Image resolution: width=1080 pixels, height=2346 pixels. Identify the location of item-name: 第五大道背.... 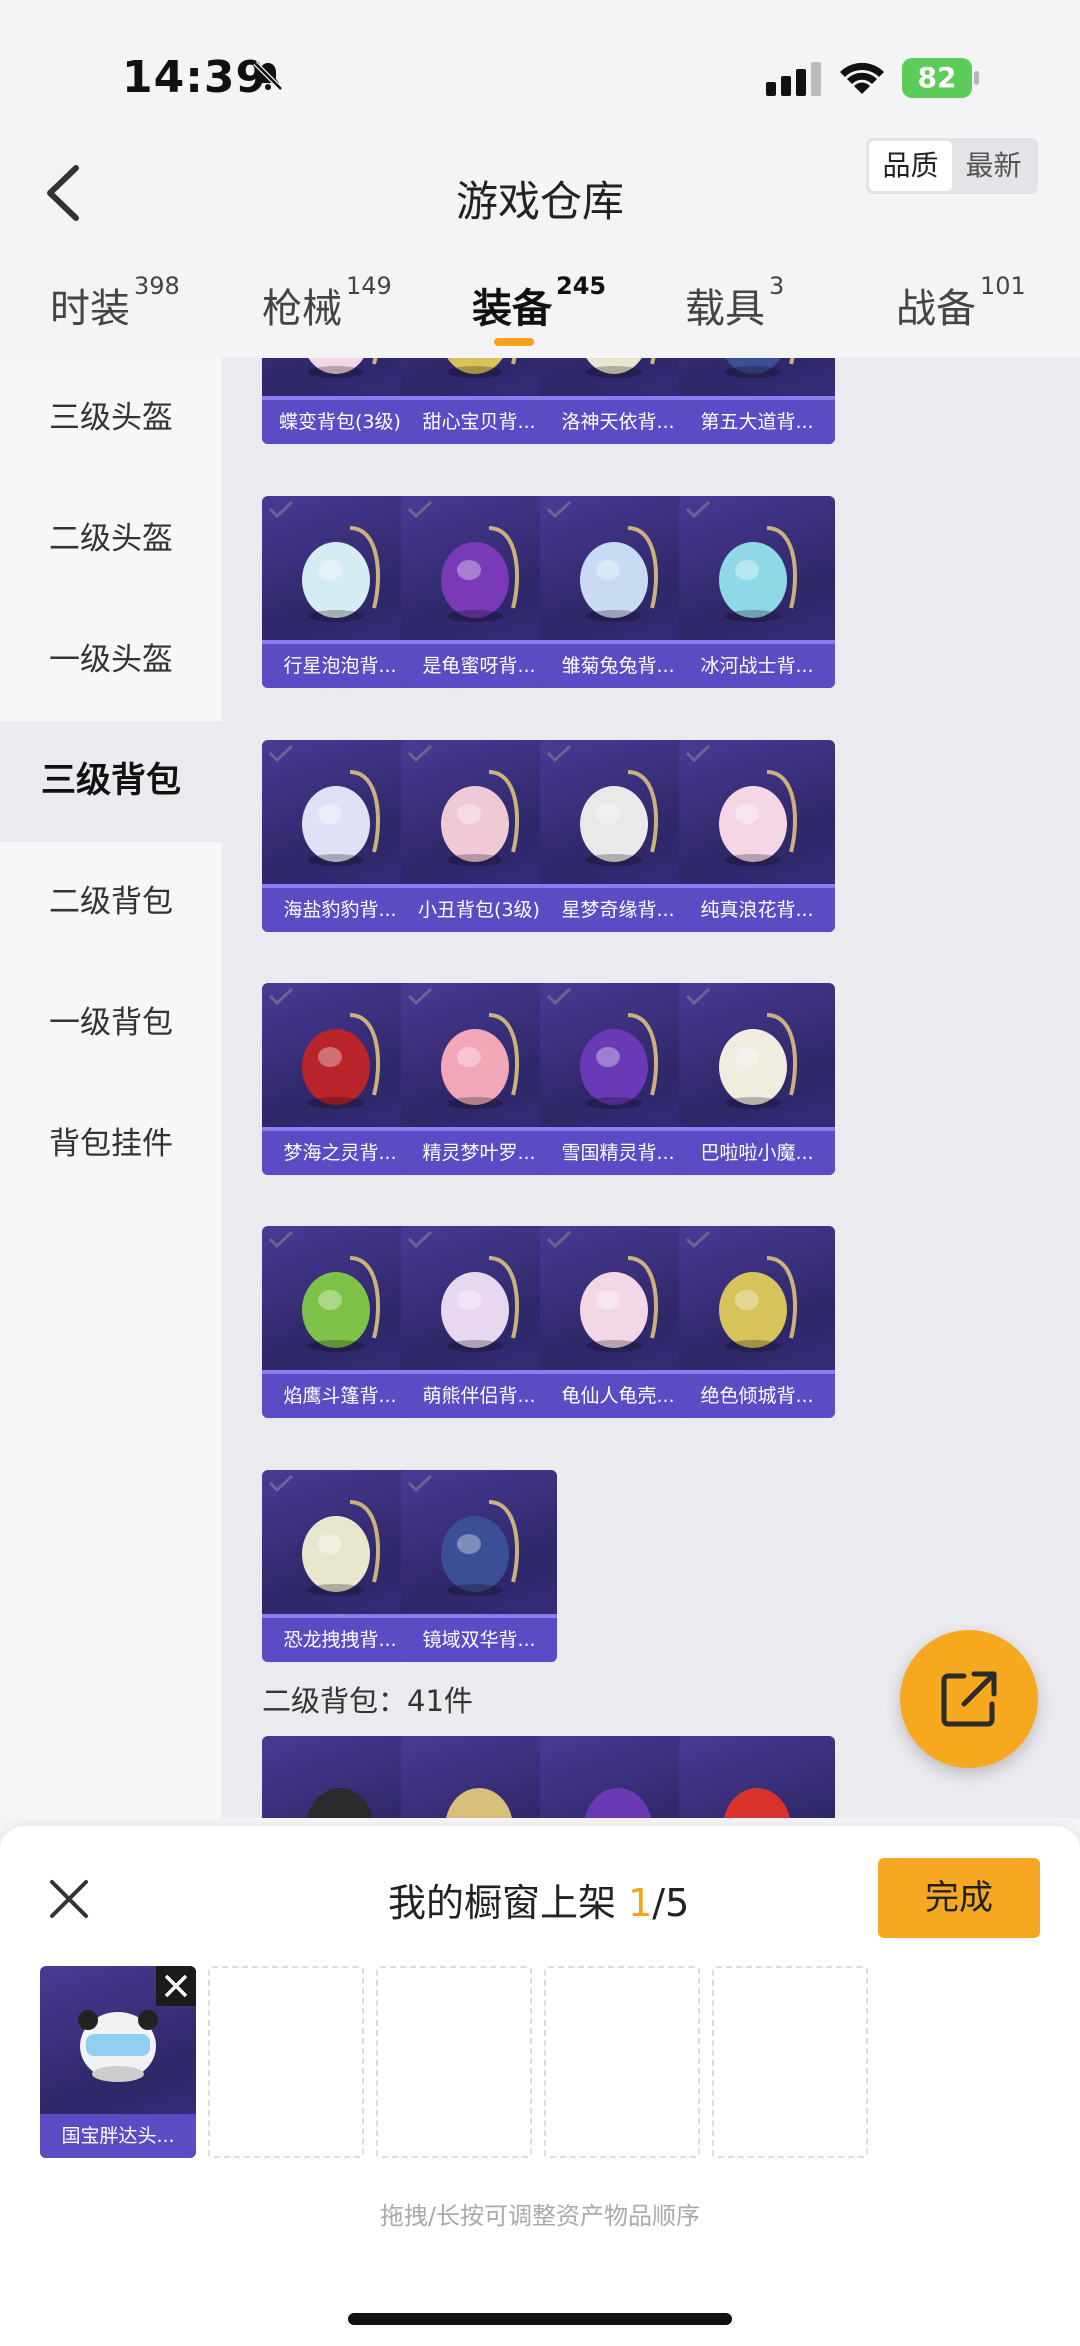
(757, 422).